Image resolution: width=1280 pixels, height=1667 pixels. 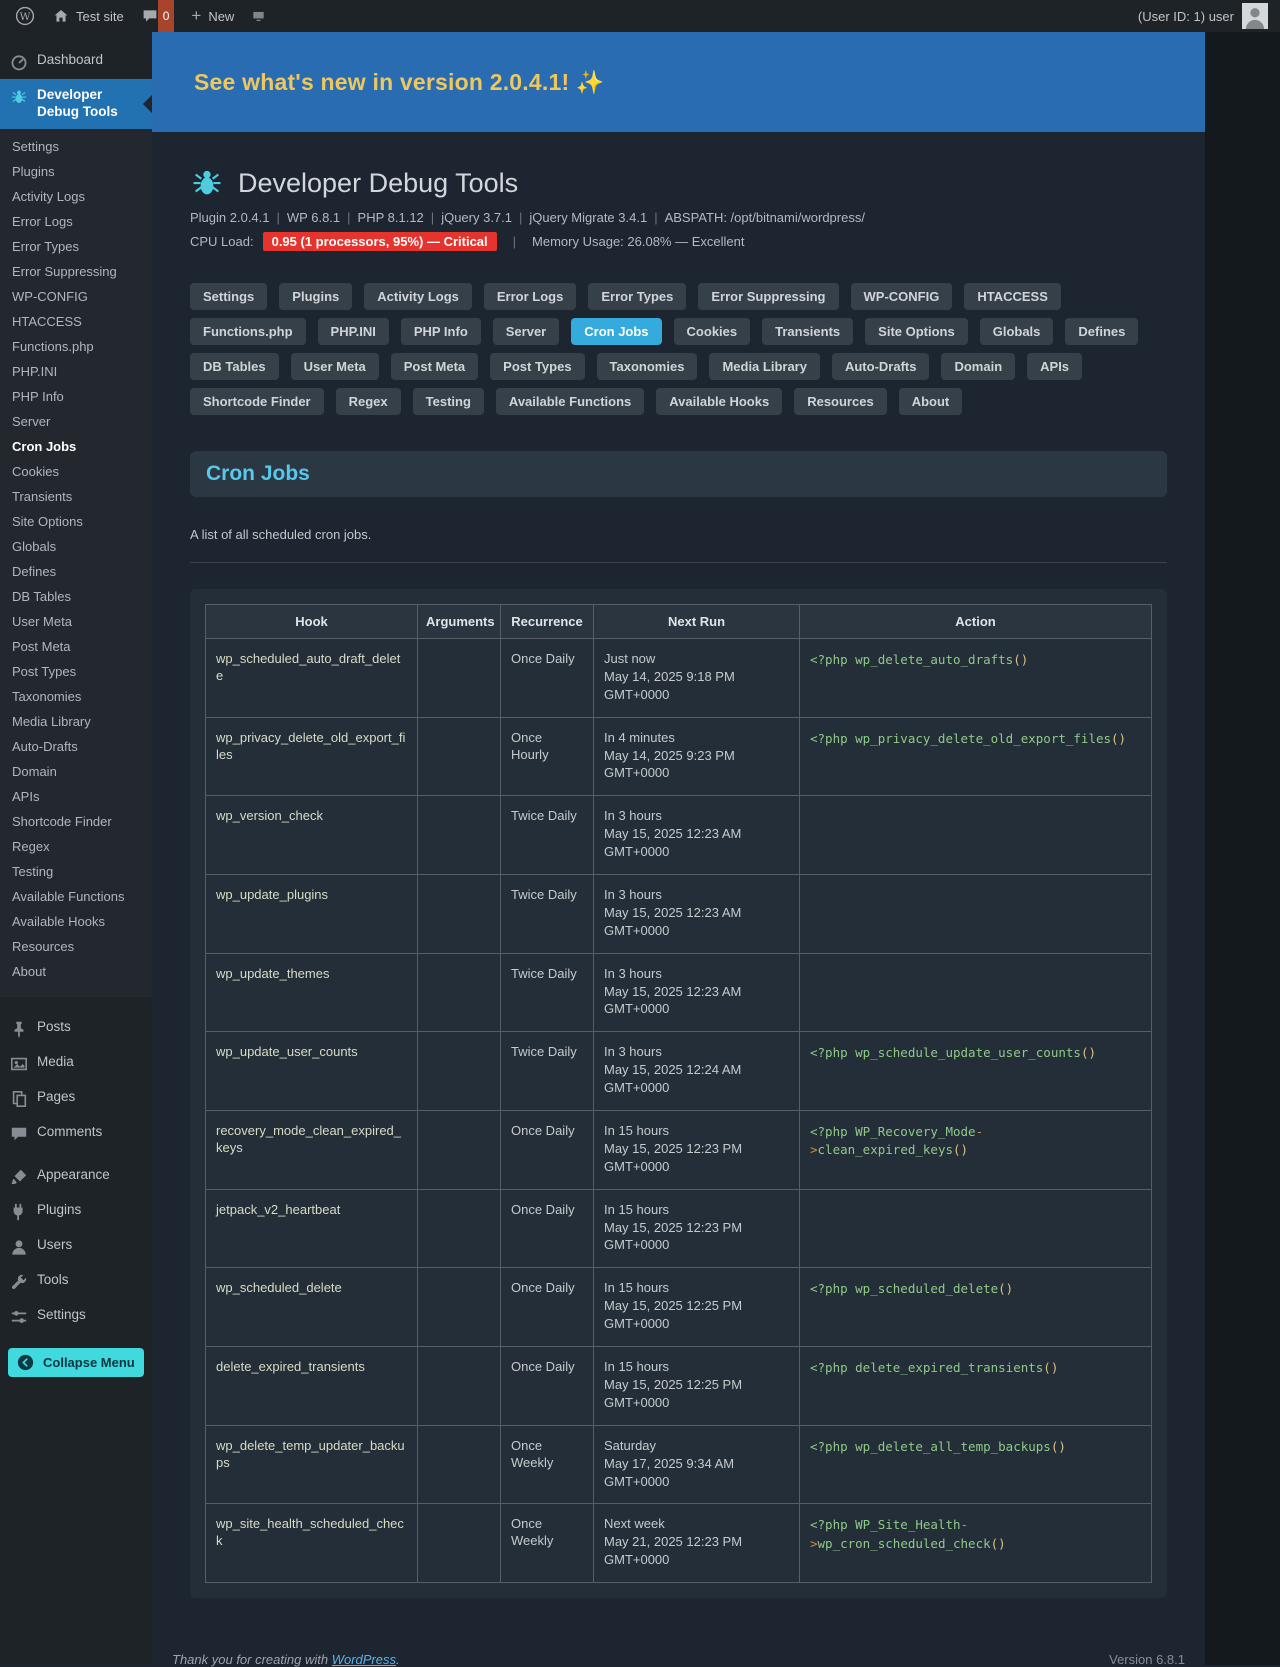 What do you see at coordinates (76, 1098) in the screenshot?
I see `sidebar-item-pages: Pages` at bounding box center [76, 1098].